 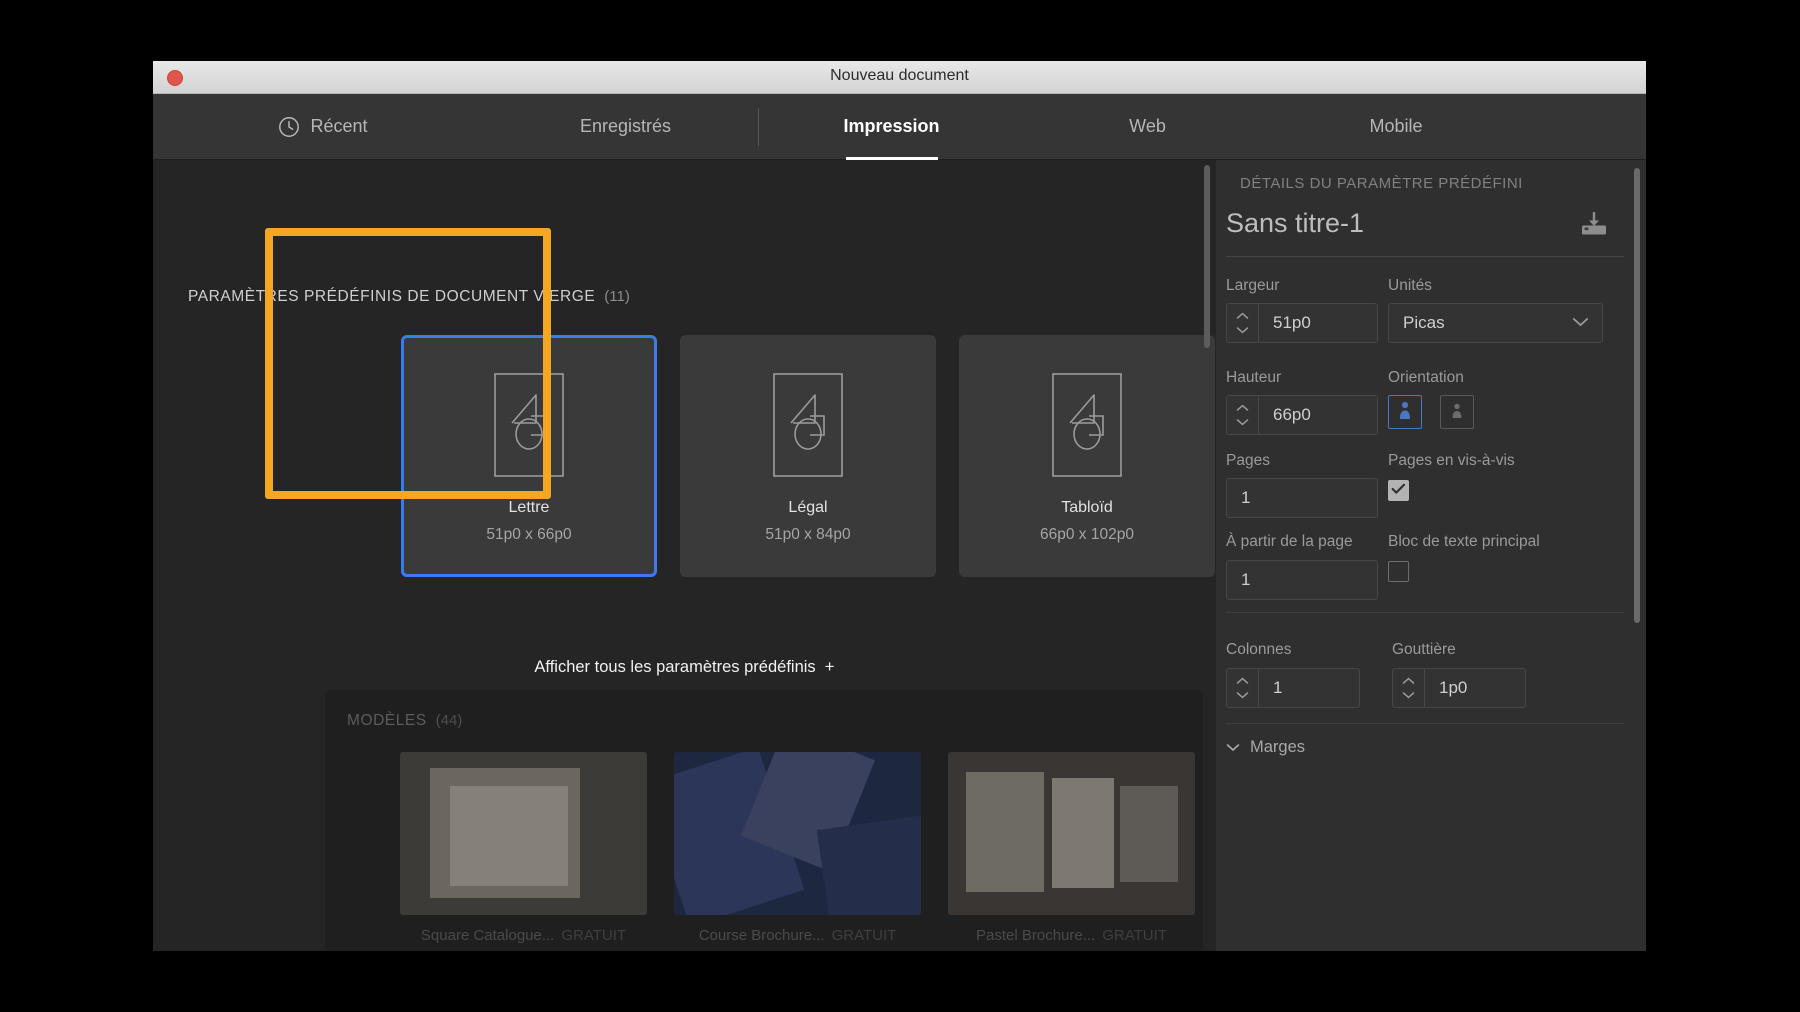 What do you see at coordinates (387, 720) in the screenshot?
I see `templates-heading-text: MODÈLES` at bounding box center [387, 720].